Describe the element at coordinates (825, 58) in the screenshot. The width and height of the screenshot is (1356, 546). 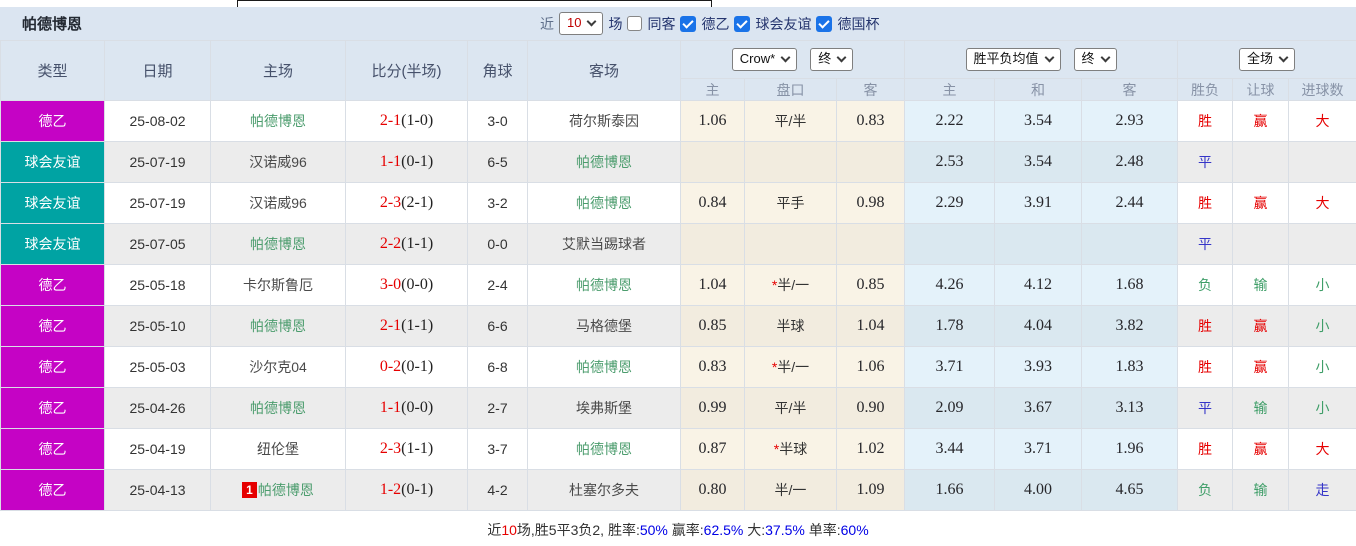
I see `handicap-time-value: 终` at that location.